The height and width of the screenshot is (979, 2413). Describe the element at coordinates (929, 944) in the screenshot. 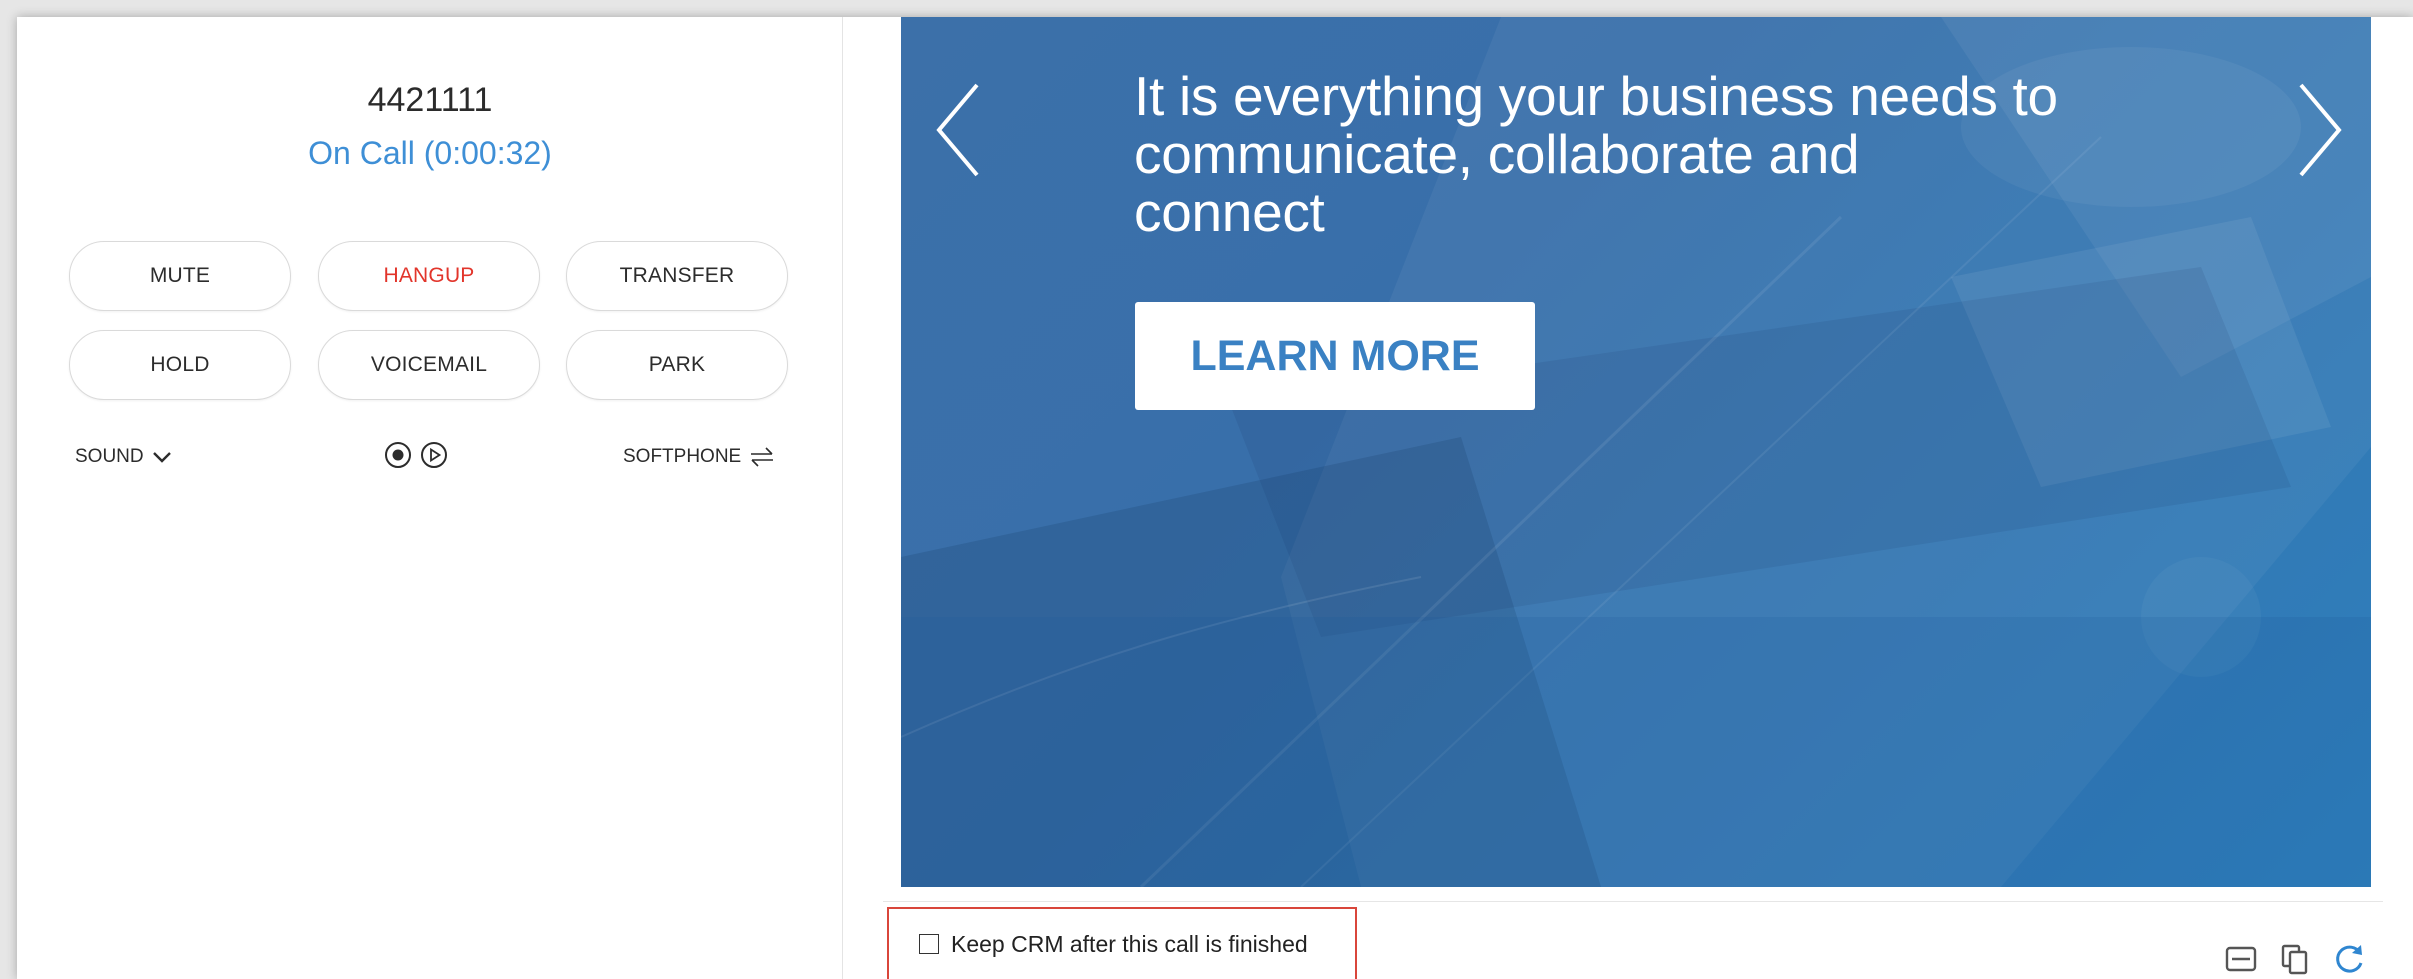

I see `keep-crm-checkbox` at that location.